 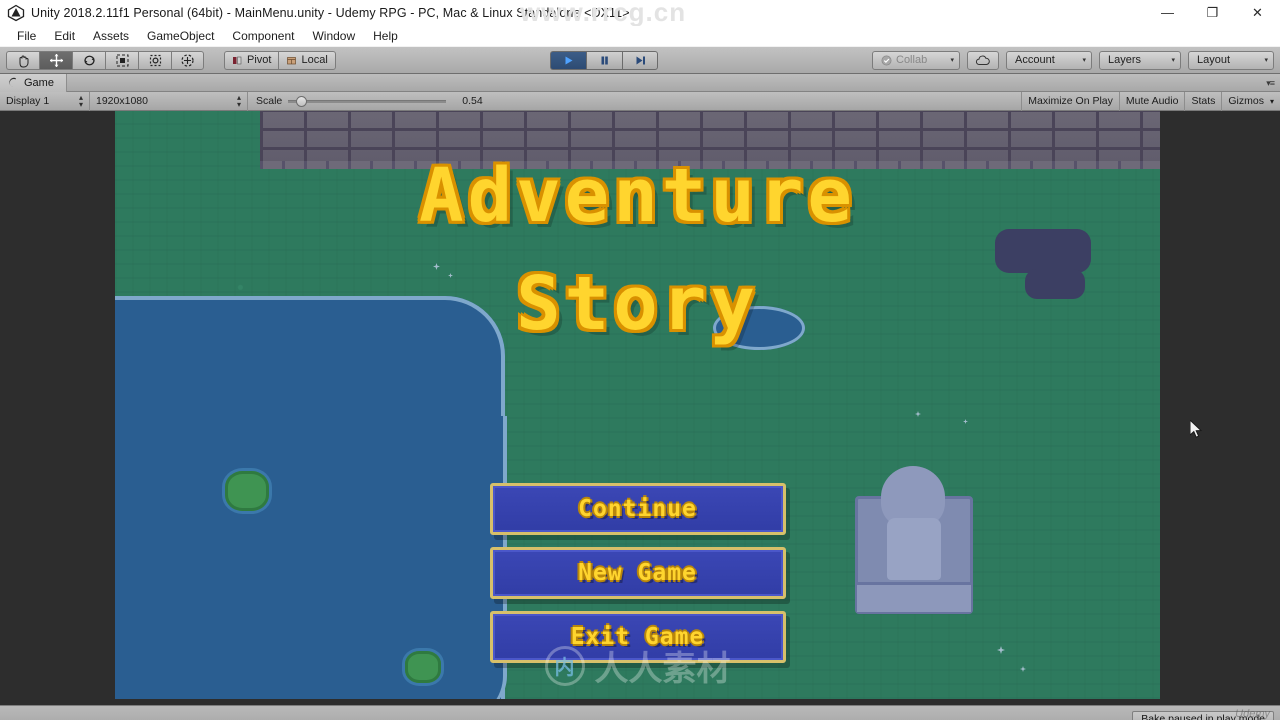 What do you see at coordinates (16, 13) in the screenshot?
I see `unity-logo-icon` at bounding box center [16, 13].